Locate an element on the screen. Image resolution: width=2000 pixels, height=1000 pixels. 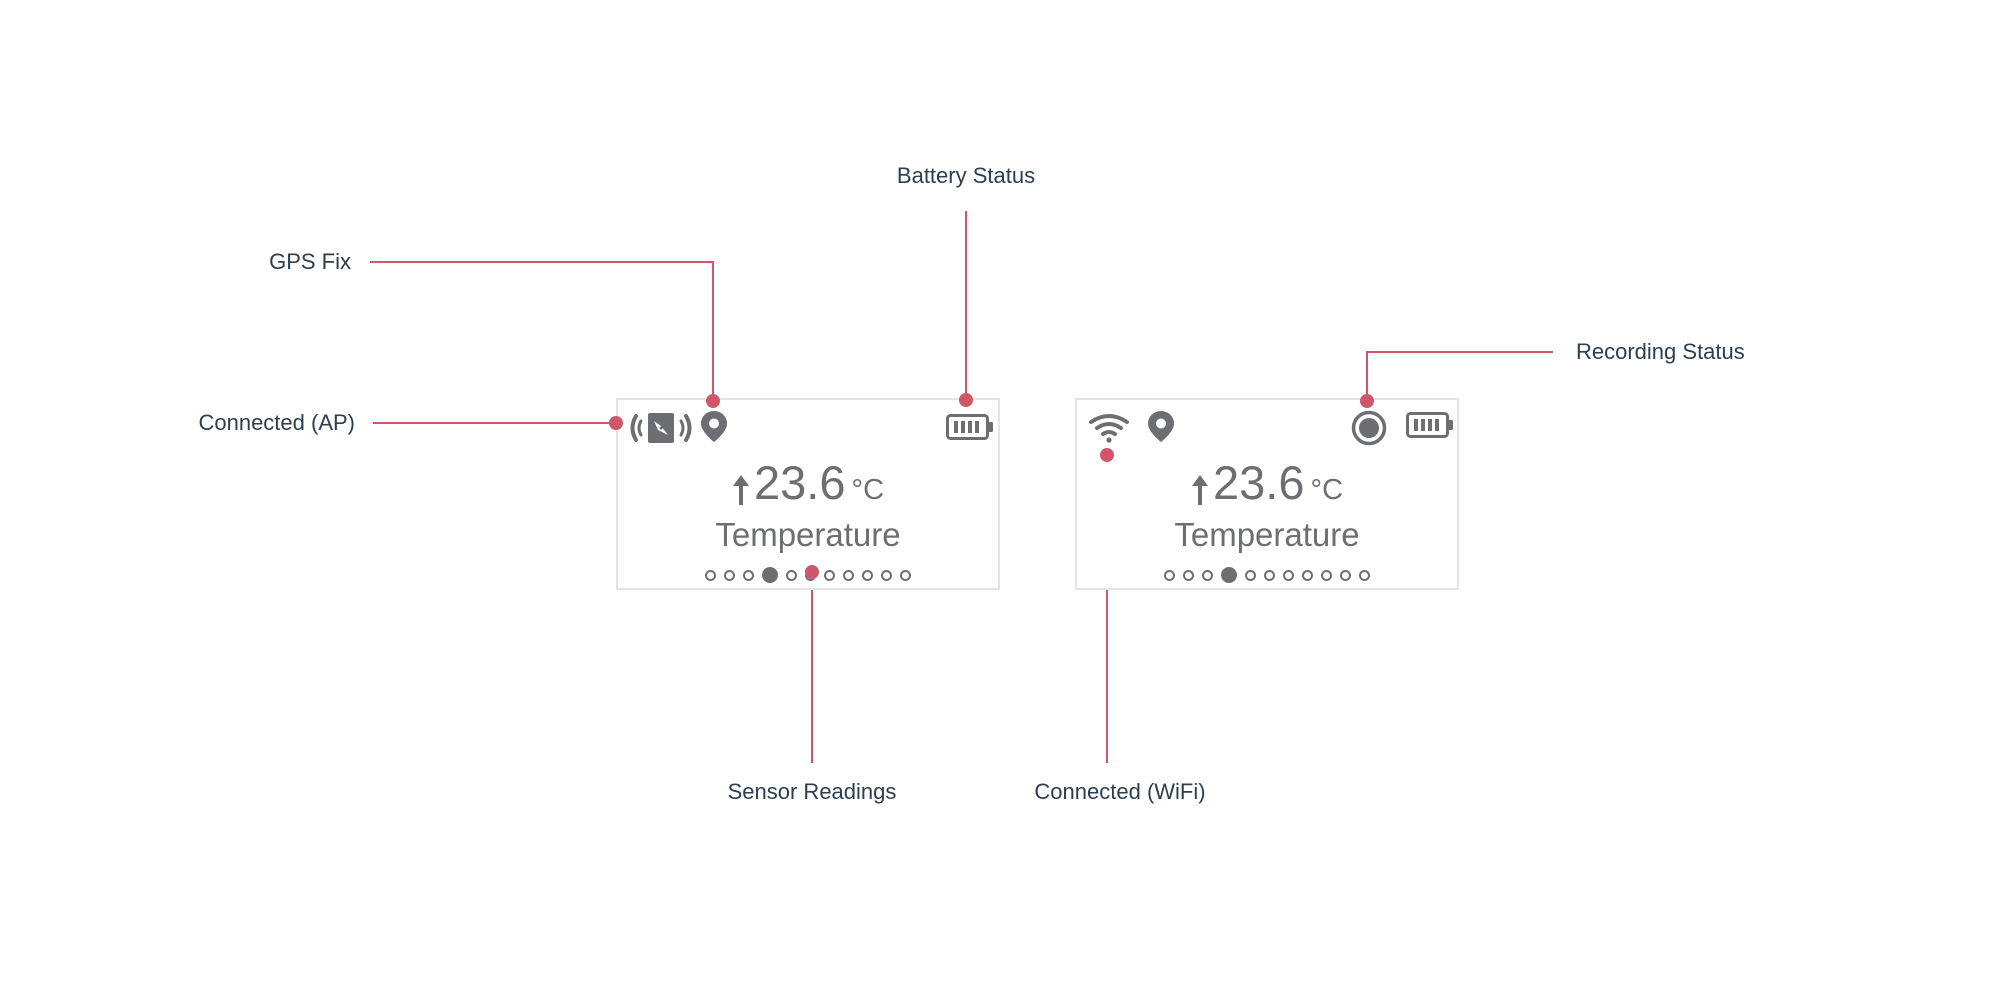
label-connected-ap: Connected (AP) is located at coordinates (276, 422).